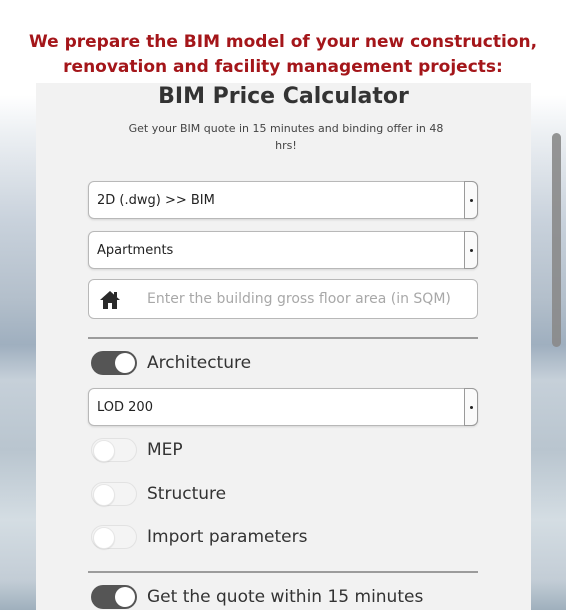  What do you see at coordinates (114, 597) in the screenshot?
I see `quote-toggle` at bounding box center [114, 597].